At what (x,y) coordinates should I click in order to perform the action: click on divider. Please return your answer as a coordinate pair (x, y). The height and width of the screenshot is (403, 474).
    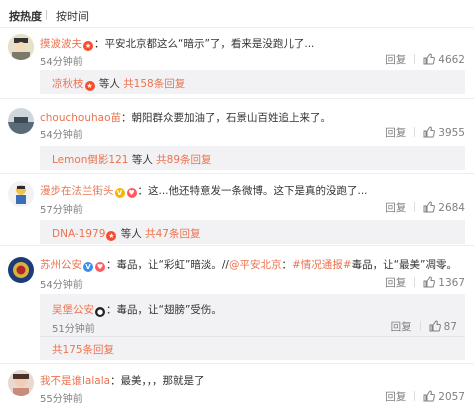
    Looking at the image, I should click on (252, 336).